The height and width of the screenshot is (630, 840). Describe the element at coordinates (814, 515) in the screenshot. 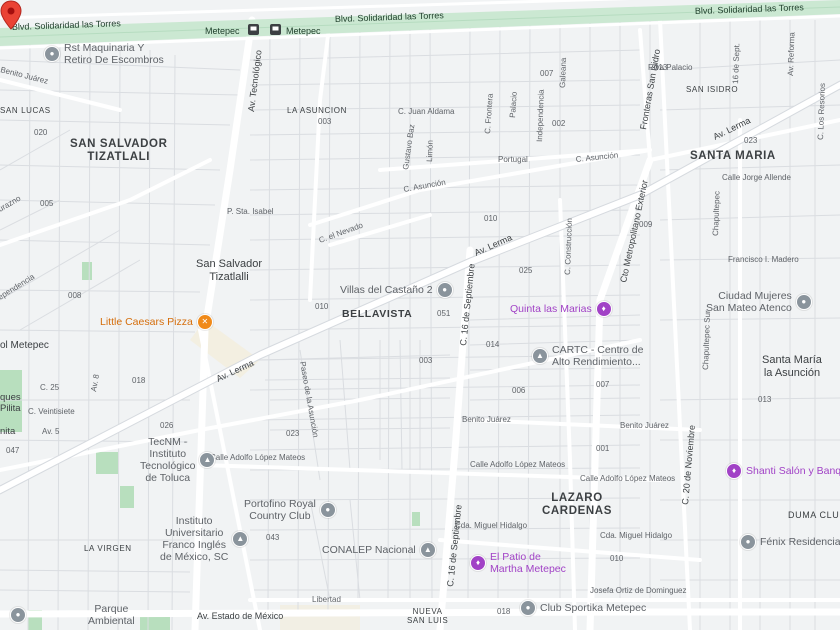

I see `neighborhood-duma-club: DUMA CLUB` at that location.